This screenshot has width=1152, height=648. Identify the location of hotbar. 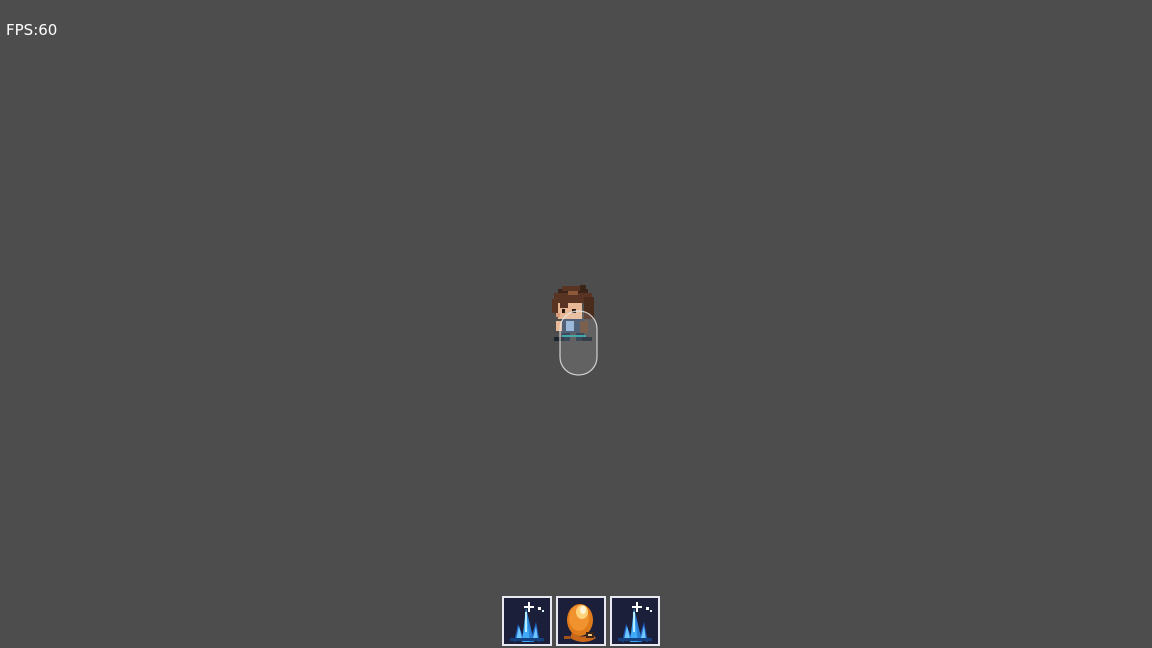
(581, 621).